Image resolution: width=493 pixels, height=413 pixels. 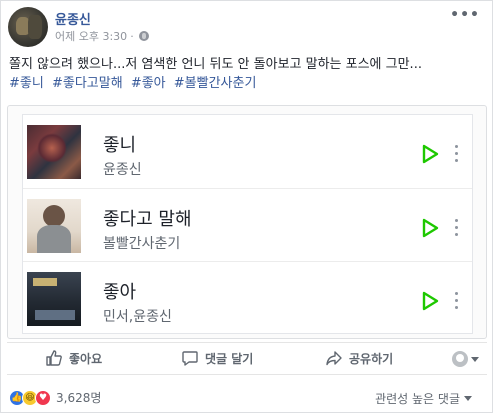 I want to click on share-label: 공유하기, so click(x=371, y=358).